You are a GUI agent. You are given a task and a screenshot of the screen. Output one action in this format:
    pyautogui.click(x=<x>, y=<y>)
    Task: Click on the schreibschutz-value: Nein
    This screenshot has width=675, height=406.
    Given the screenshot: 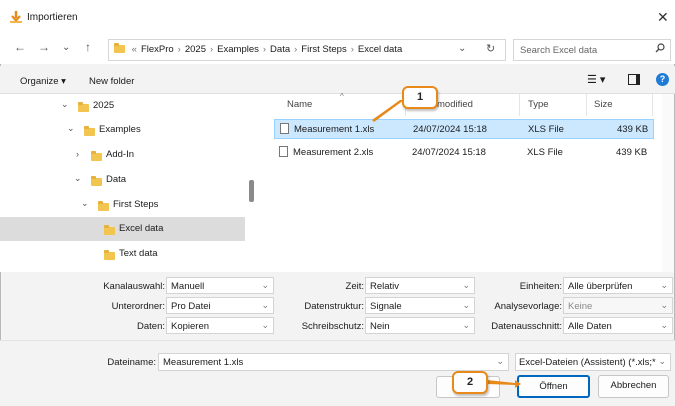 What is the action you would take?
    pyautogui.click(x=380, y=326)
    